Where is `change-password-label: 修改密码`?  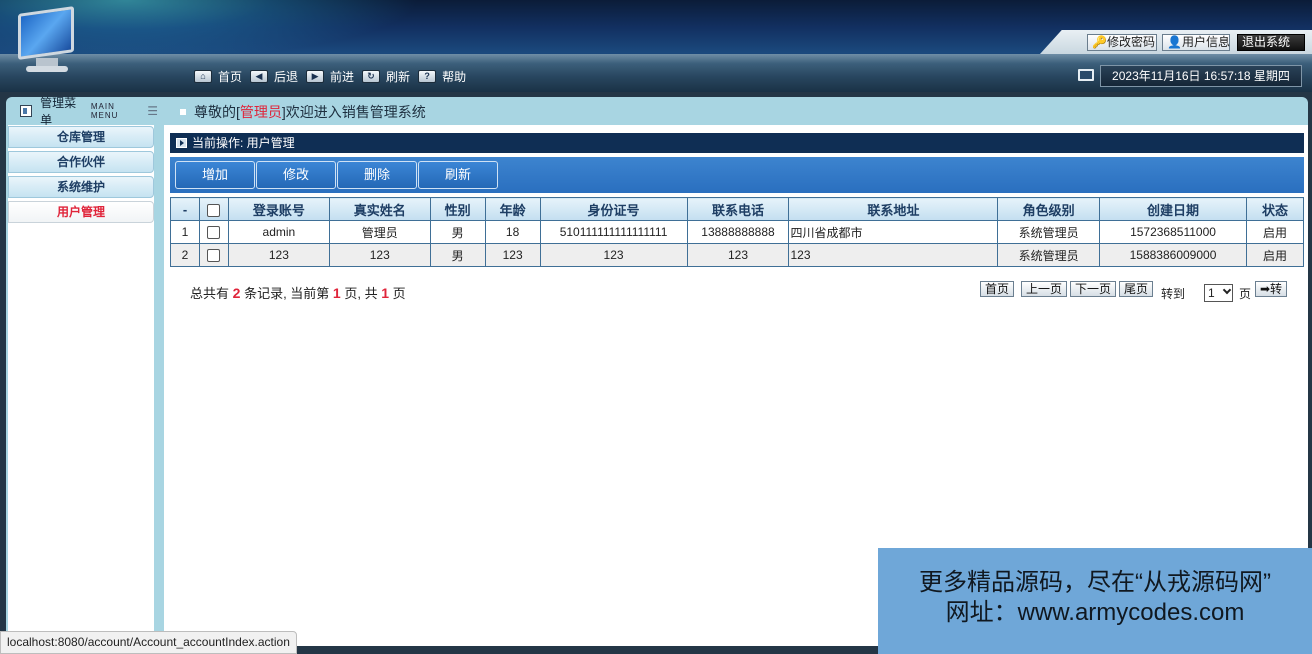 change-password-label: 修改密码 is located at coordinates (1130, 42).